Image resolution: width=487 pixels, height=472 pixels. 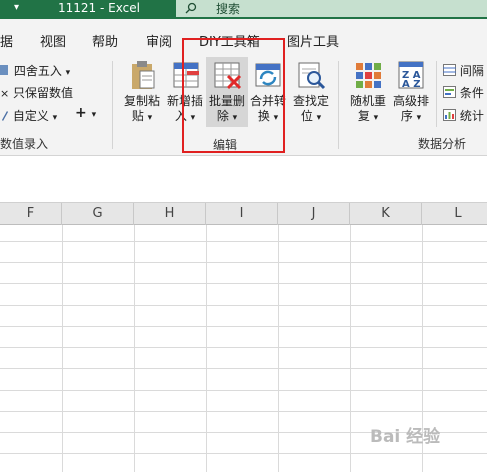 I want to click on random-repeat-label-1: 随机重, so click(x=367, y=101).